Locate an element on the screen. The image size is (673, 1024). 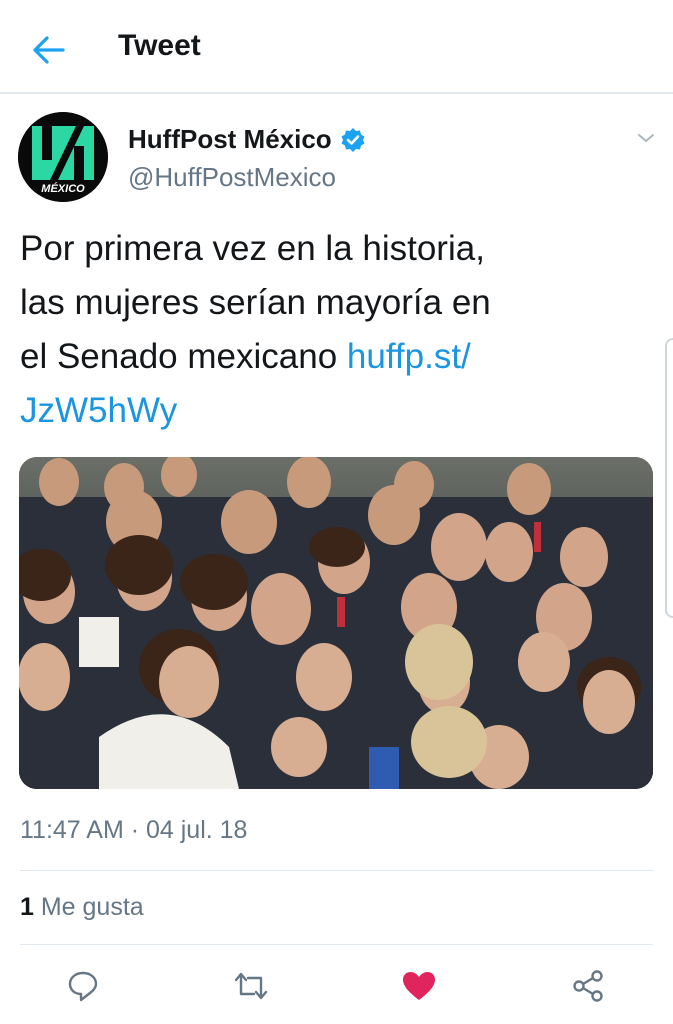
back-button is located at coordinates (48, 50).